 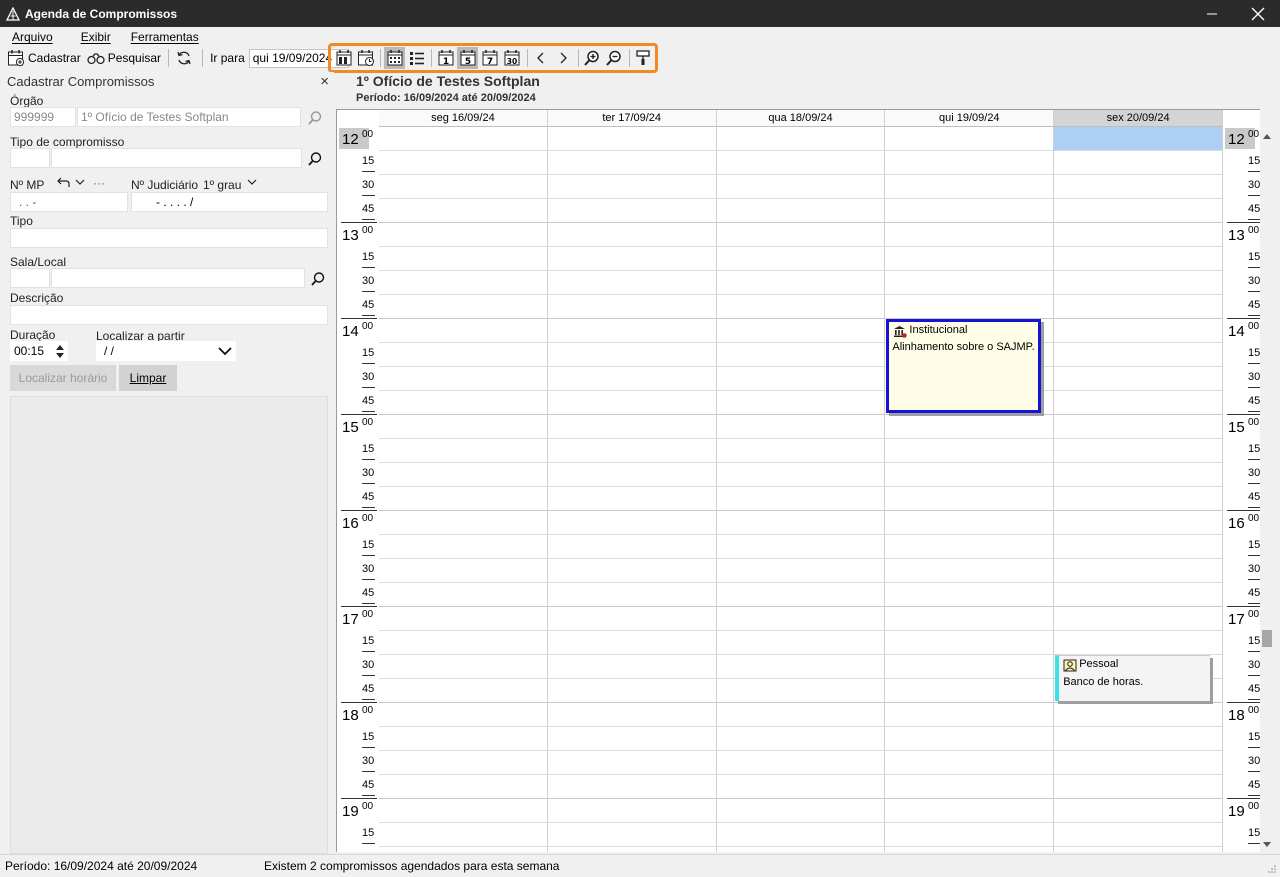 What do you see at coordinates (1267, 638) in the screenshot?
I see `scrollbar-thumb` at bounding box center [1267, 638].